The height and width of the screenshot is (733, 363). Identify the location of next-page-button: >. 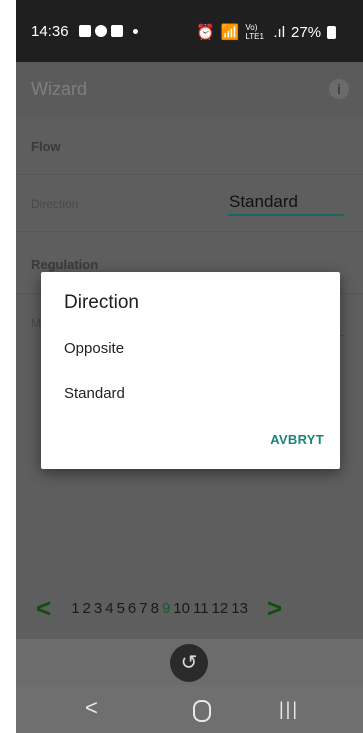
(274, 608).